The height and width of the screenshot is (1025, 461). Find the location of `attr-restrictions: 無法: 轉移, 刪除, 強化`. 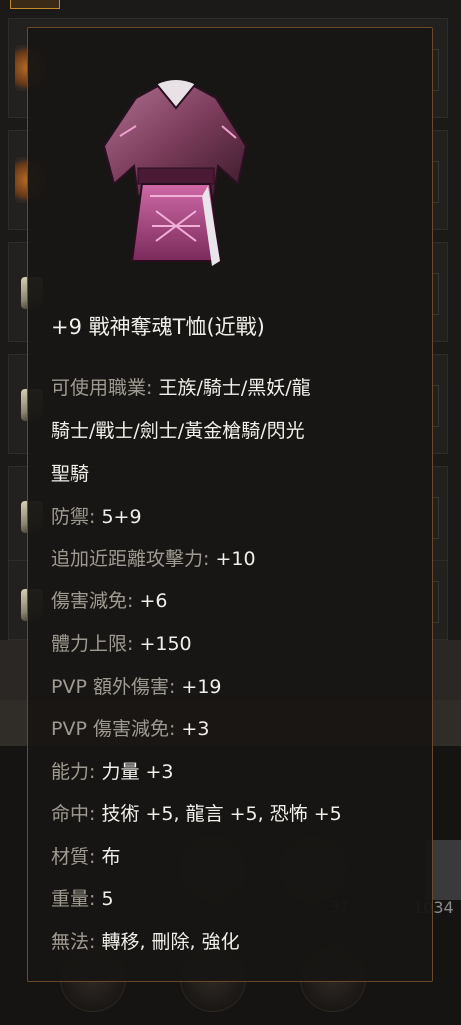

attr-restrictions: 無法: 轉移, 刪除, 強化 is located at coordinates (145, 940).